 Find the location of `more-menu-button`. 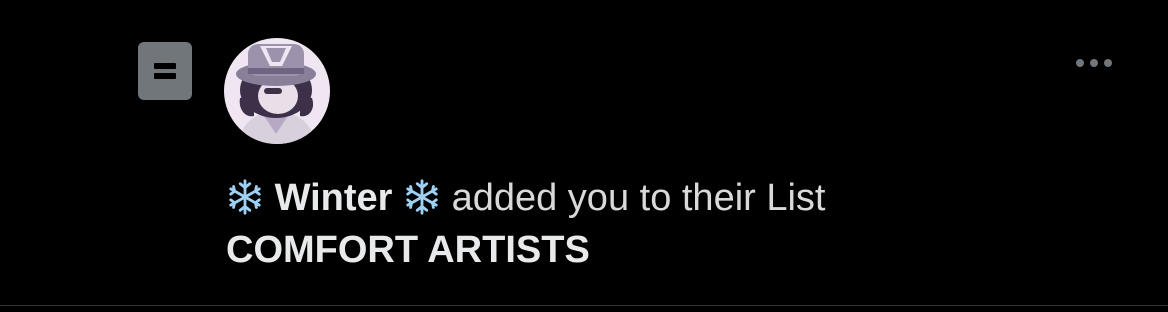

more-menu-button is located at coordinates (1094, 63).